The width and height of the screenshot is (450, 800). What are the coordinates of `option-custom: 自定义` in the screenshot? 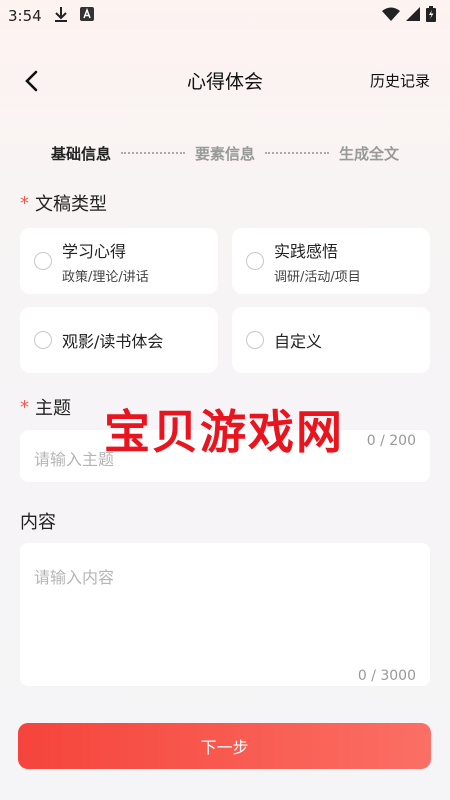 It's located at (331, 340).